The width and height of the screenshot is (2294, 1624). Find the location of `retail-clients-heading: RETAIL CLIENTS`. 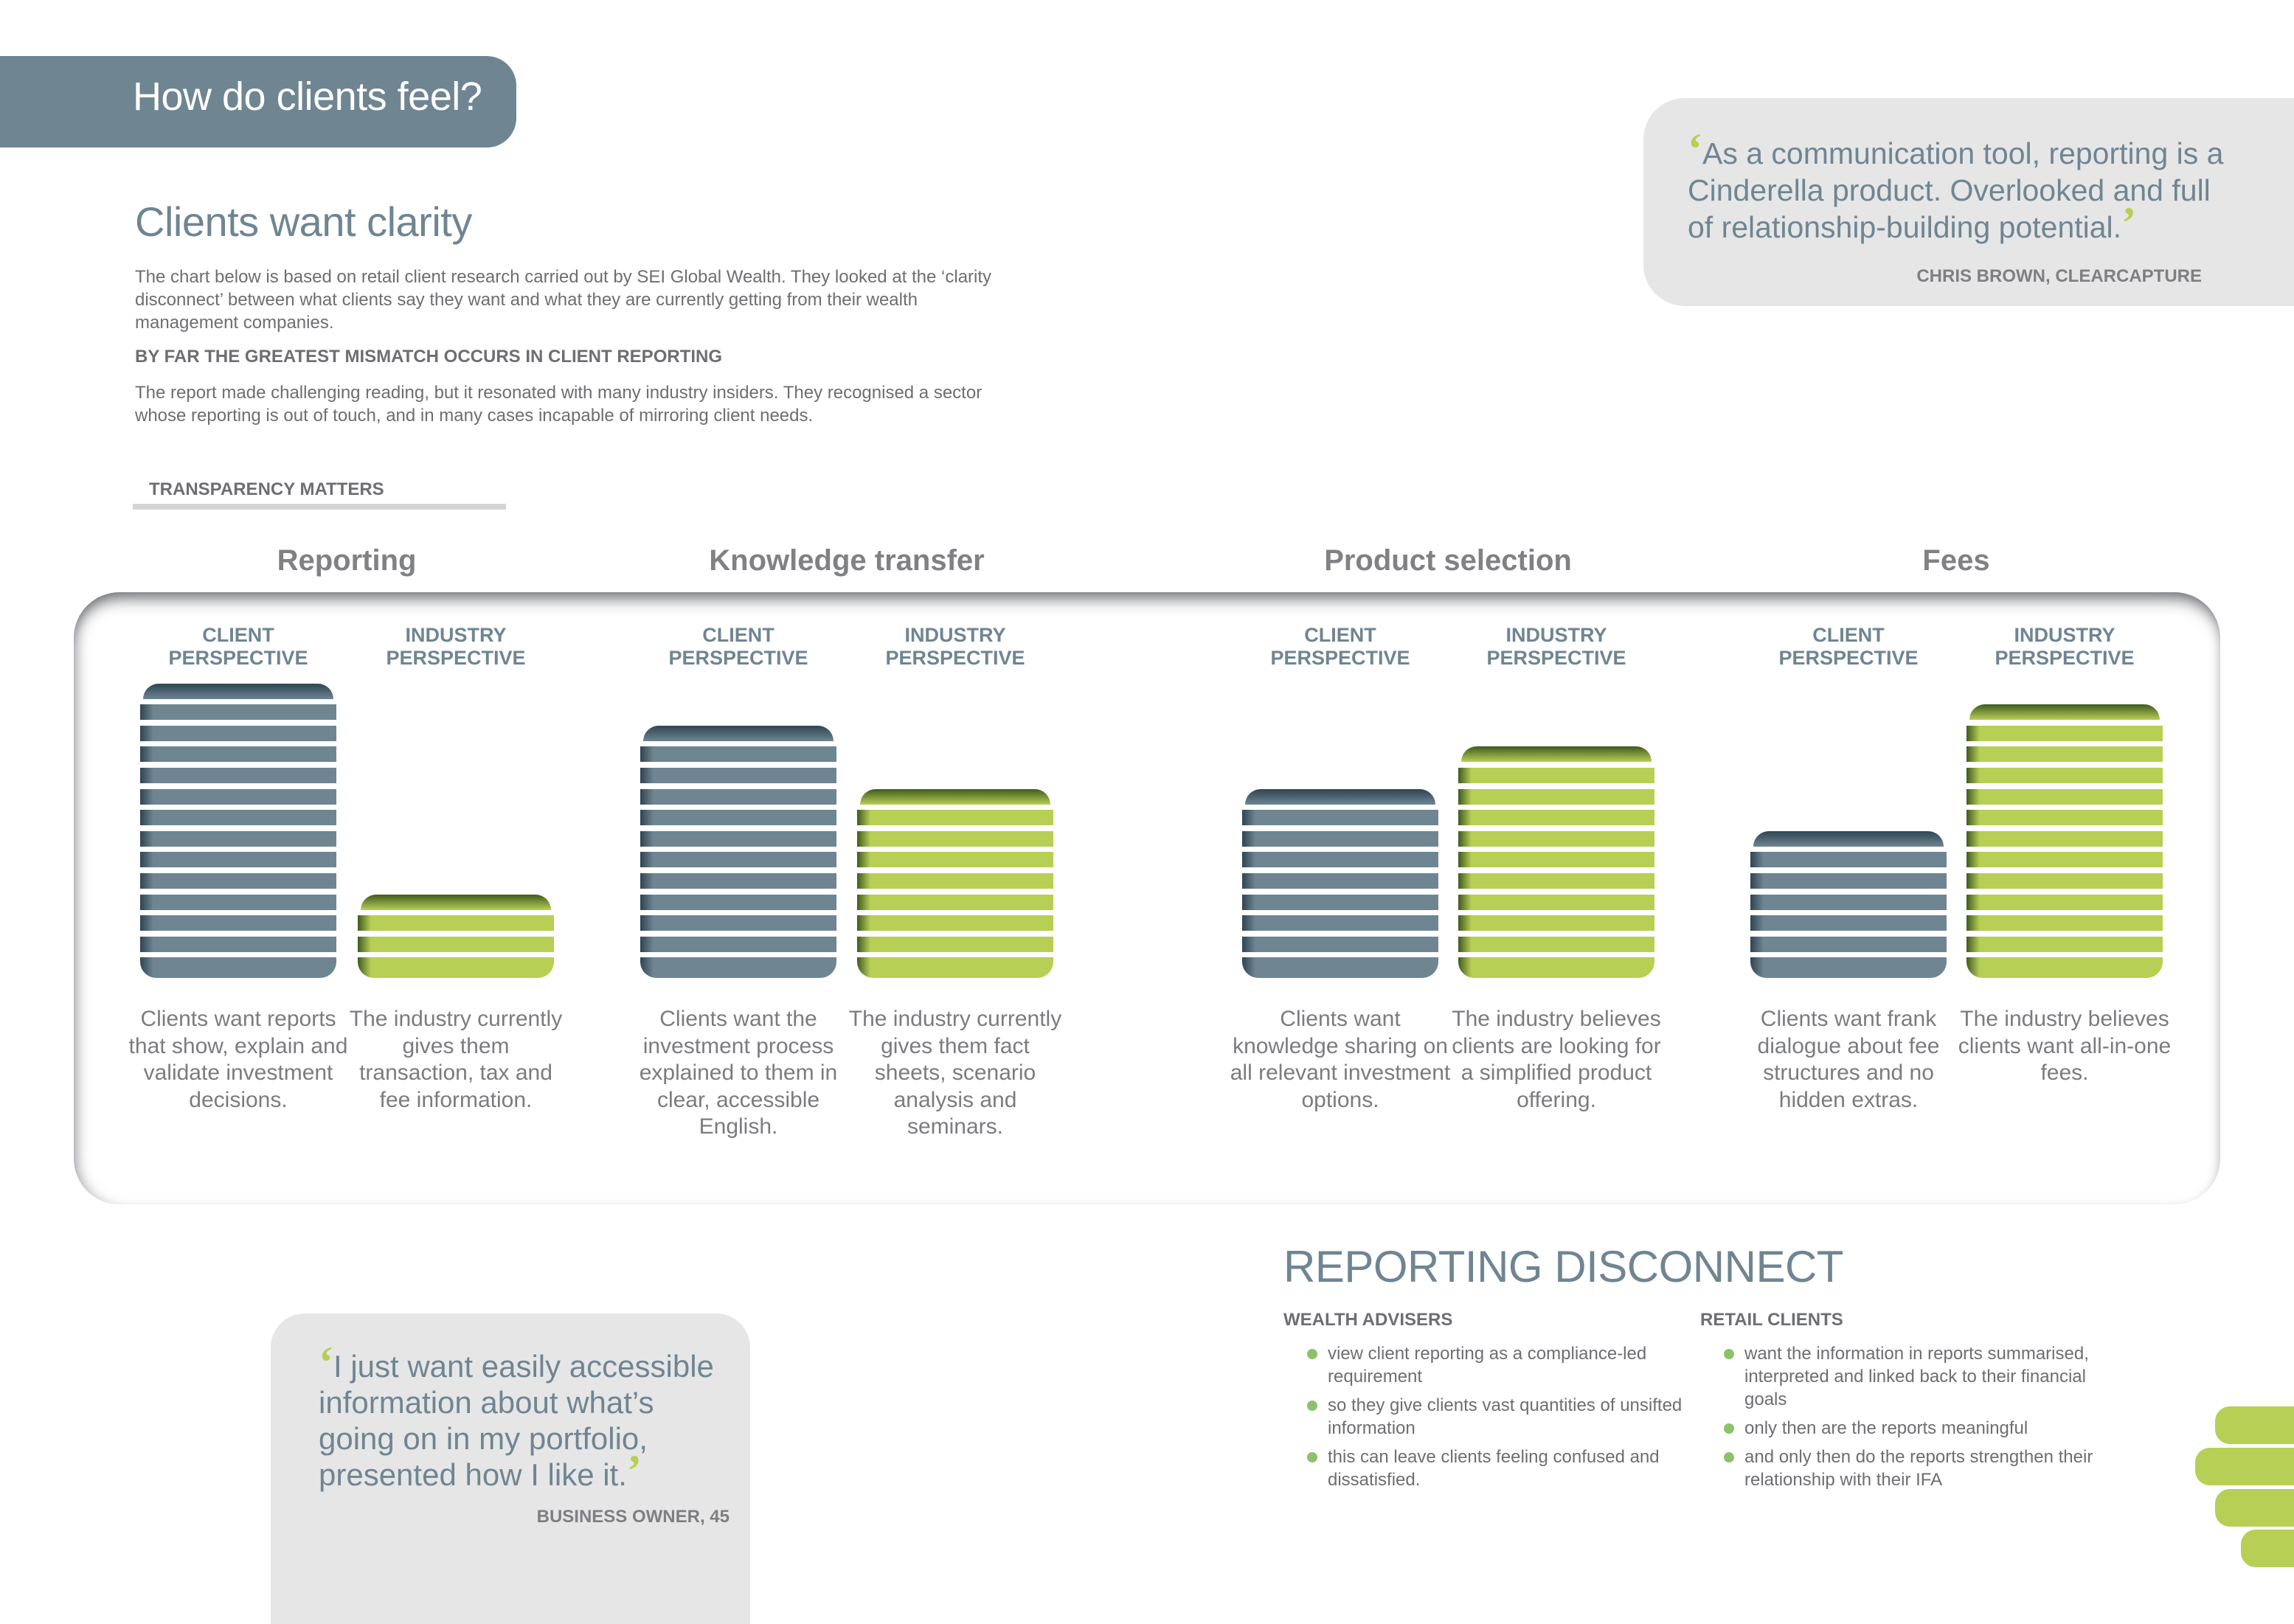

retail-clients-heading: RETAIL CLIENTS is located at coordinates (1771, 1320).